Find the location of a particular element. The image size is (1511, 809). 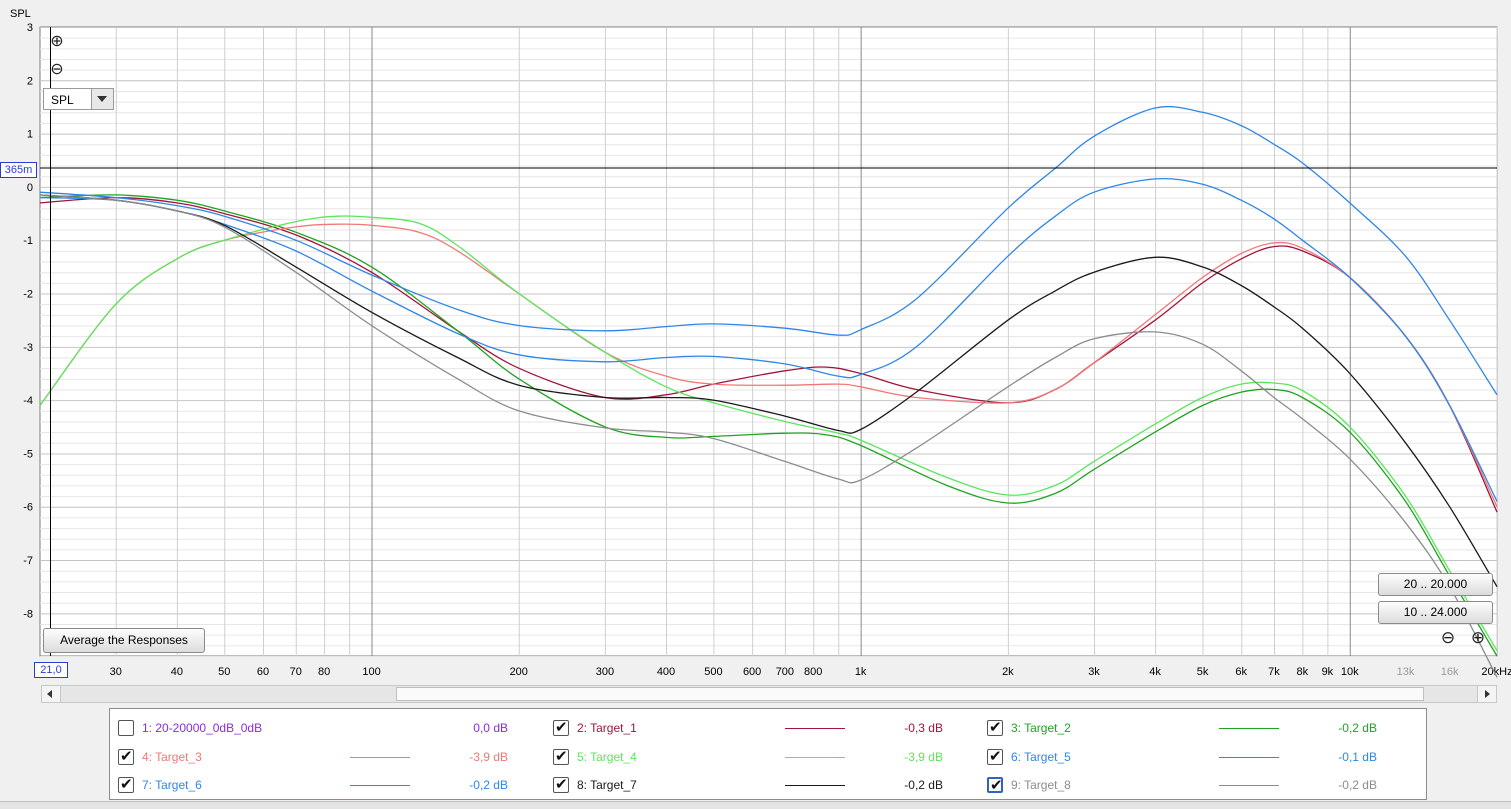

y-tick-label: -6 is located at coordinates (28, 508).